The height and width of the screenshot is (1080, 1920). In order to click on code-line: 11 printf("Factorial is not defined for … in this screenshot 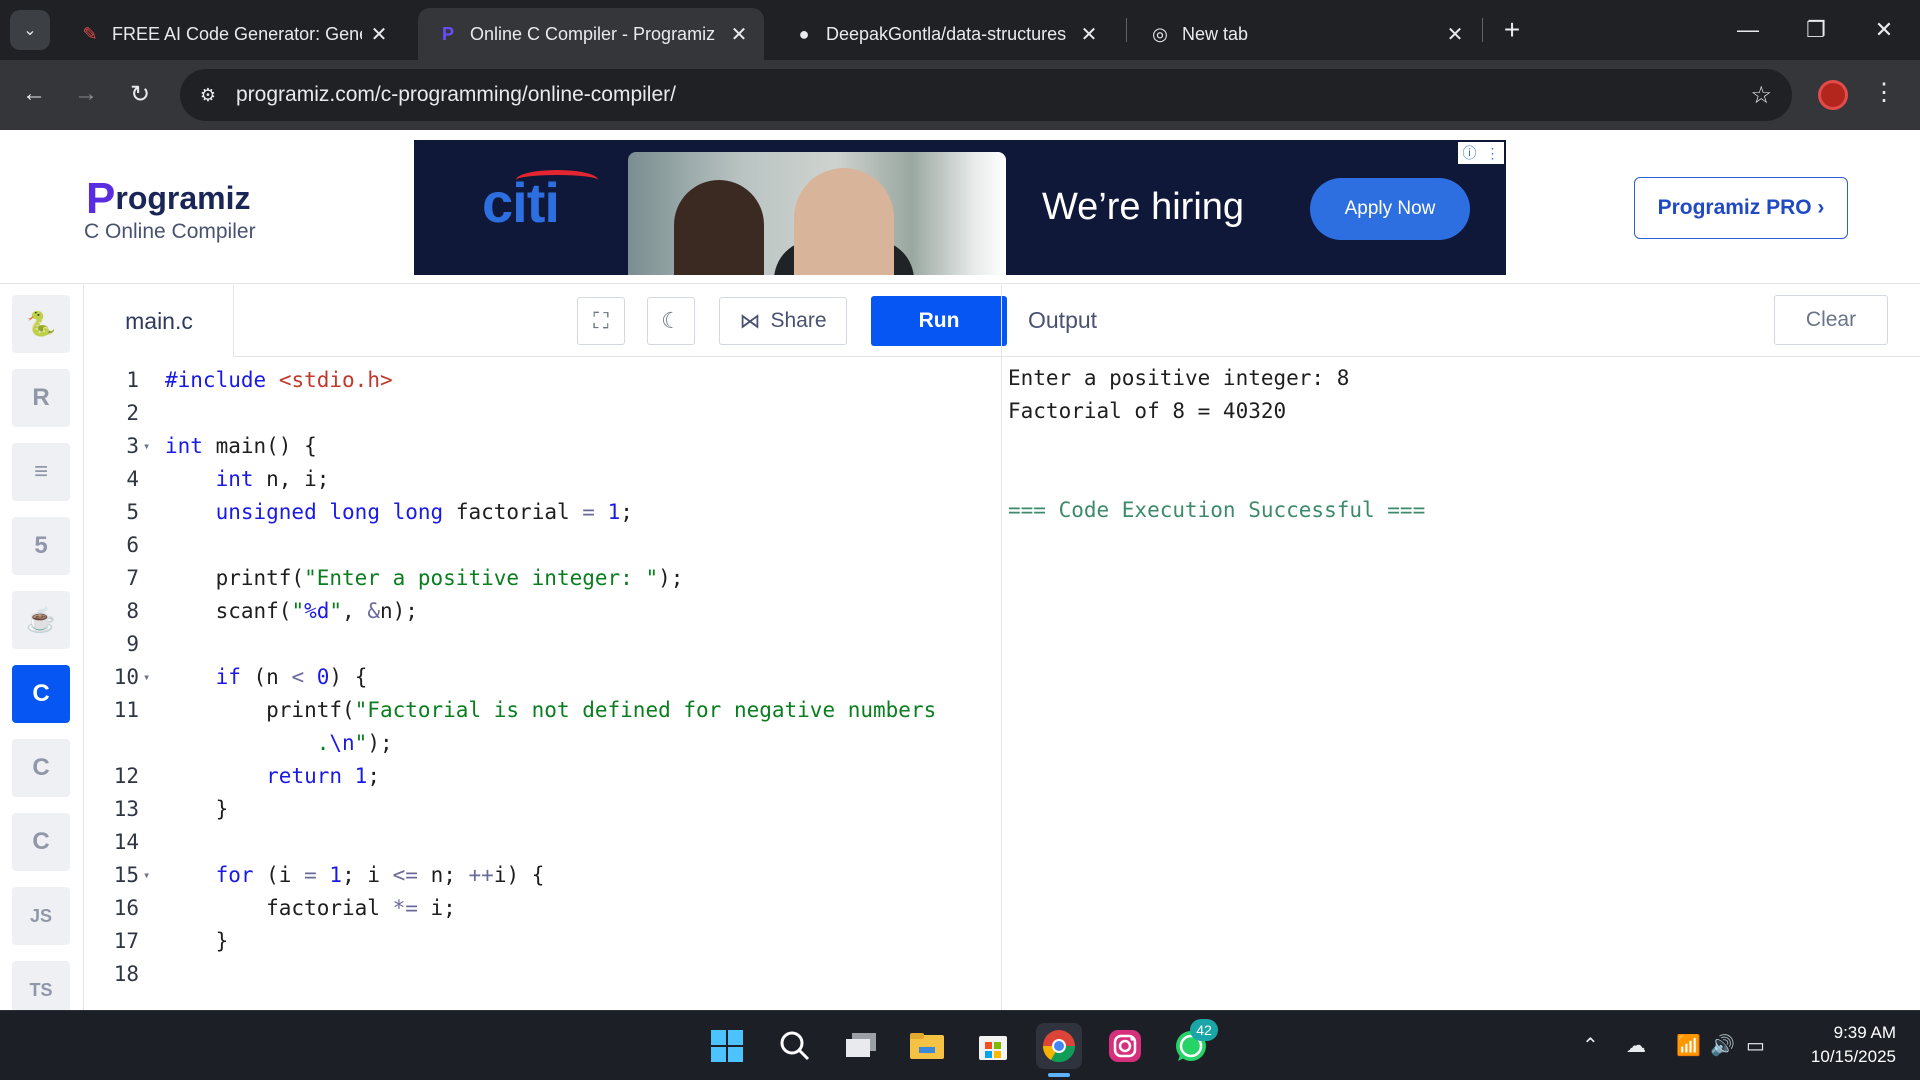, I will do `click(535, 710)`.